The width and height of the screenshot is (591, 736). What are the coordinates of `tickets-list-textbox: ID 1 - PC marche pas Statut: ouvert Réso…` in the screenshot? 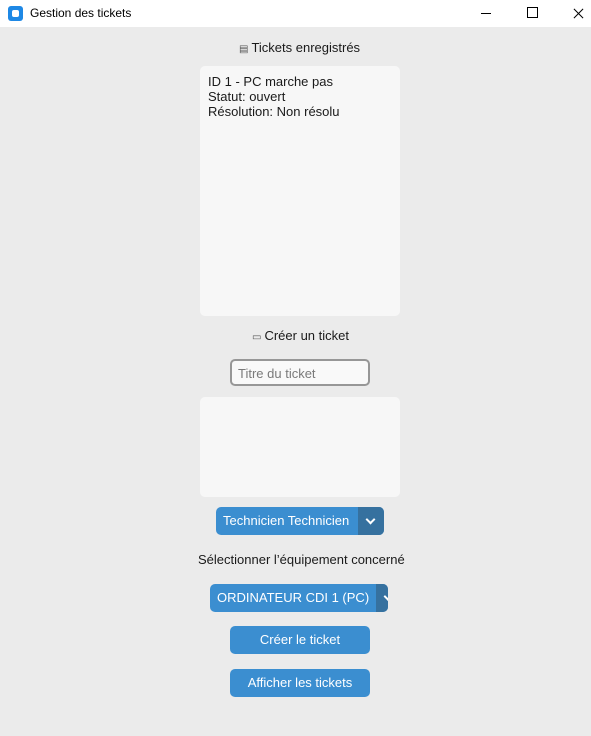 It's located at (300, 191).